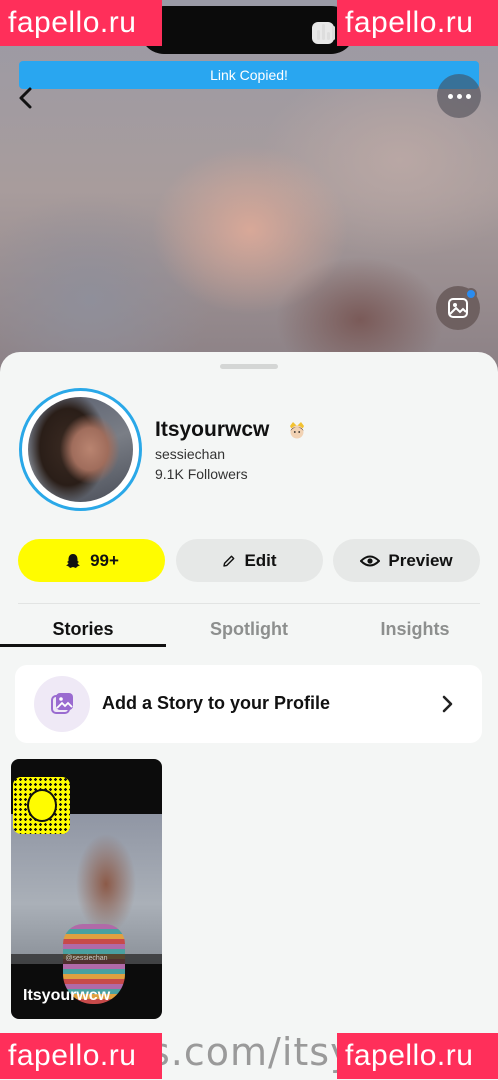 The height and width of the screenshot is (1080, 498). What do you see at coordinates (249, 75) in the screenshot?
I see `link-copied-toast: Link Copied!` at bounding box center [249, 75].